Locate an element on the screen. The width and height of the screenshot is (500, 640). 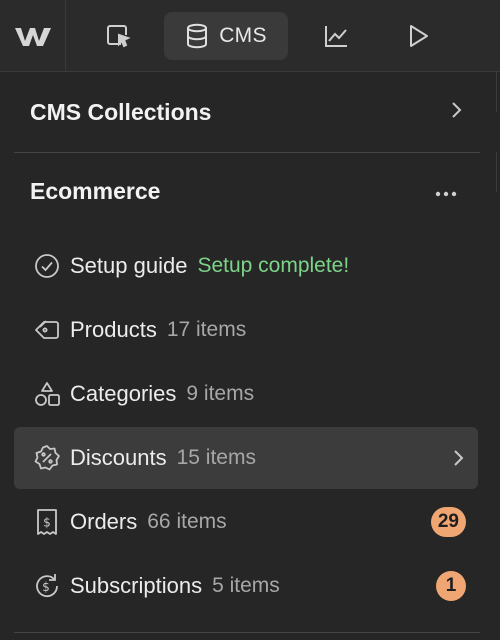
more-horizontal-icon is located at coordinates (446, 194).